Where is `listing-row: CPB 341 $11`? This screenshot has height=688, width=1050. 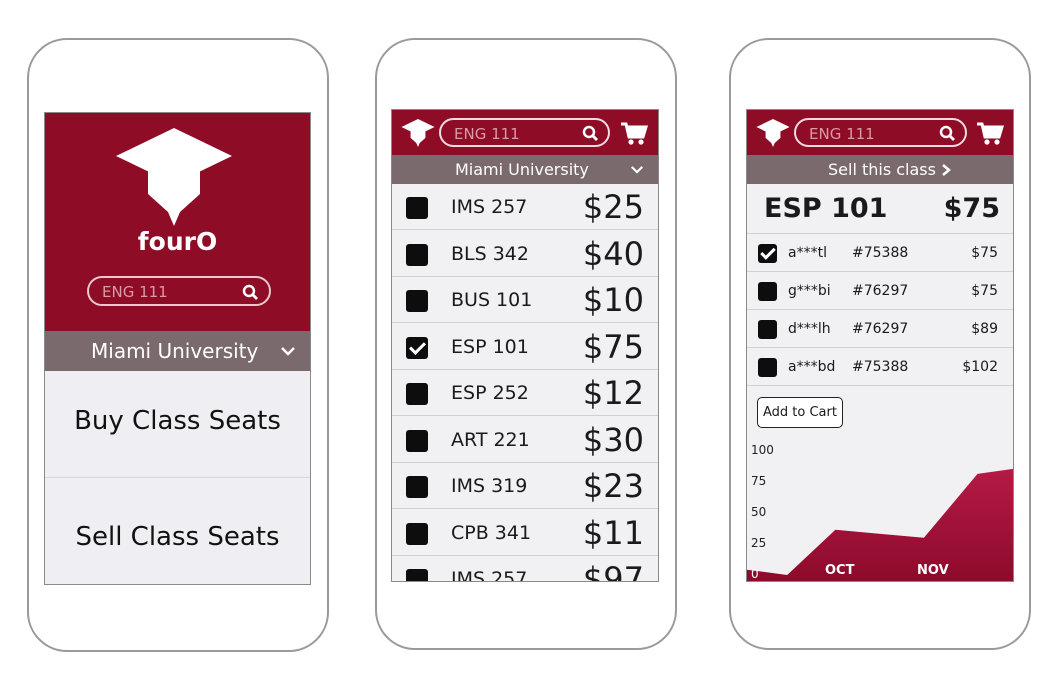 listing-row: CPB 341 $11 is located at coordinates (525, 533).